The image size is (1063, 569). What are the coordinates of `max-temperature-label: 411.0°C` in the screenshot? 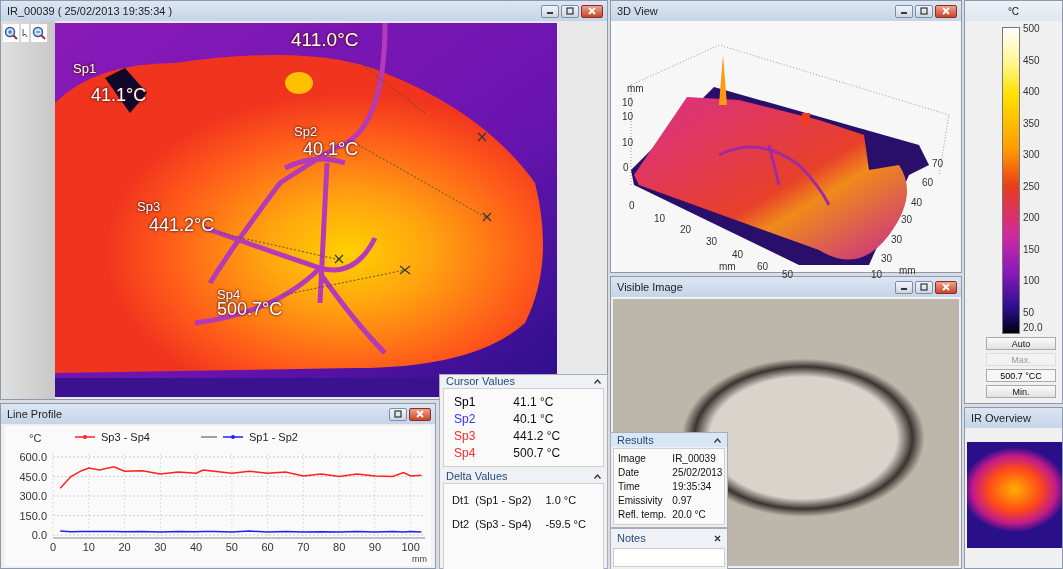 It's located at (325, 40).